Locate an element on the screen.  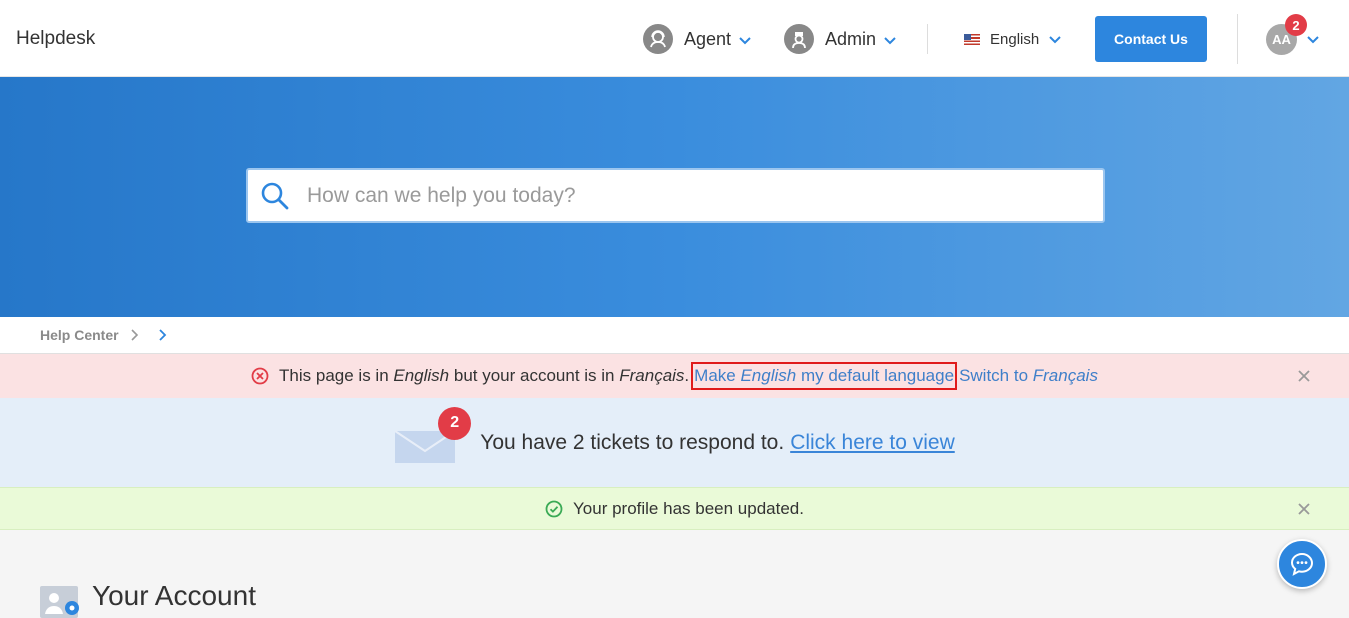
success-message: Your profile has been updated. is located at coordinates (688, 508).